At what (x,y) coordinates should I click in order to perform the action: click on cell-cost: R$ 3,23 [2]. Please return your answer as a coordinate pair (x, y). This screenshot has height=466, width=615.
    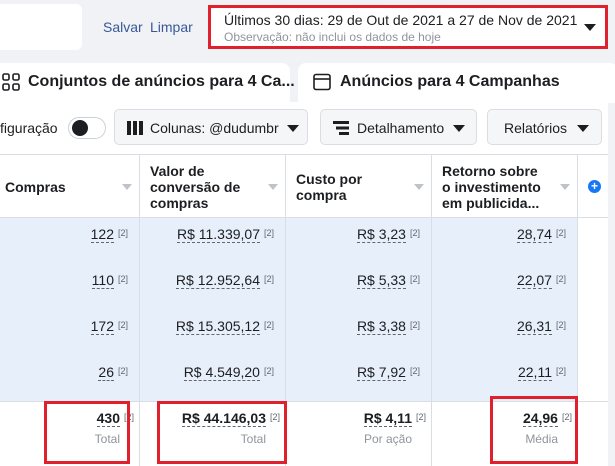
    Looking at the image, I should click on (388, 234).